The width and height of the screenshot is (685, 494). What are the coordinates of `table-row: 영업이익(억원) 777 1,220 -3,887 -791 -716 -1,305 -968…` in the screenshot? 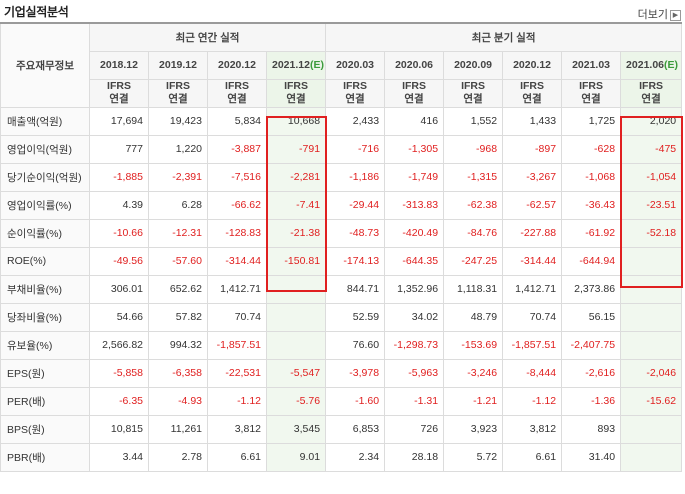 It's located at (341, 149).